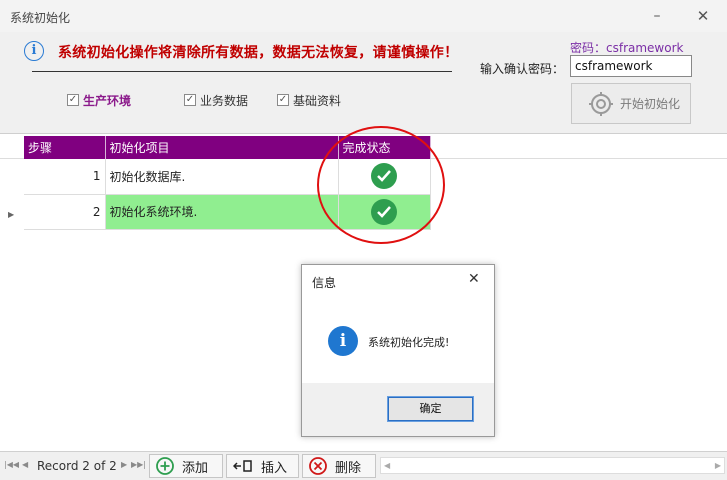 The image size is (727, 480). Describe the element at coordinates (222, 147) in the screenshot. I see `column-header-item: 初始化项目` at that location.